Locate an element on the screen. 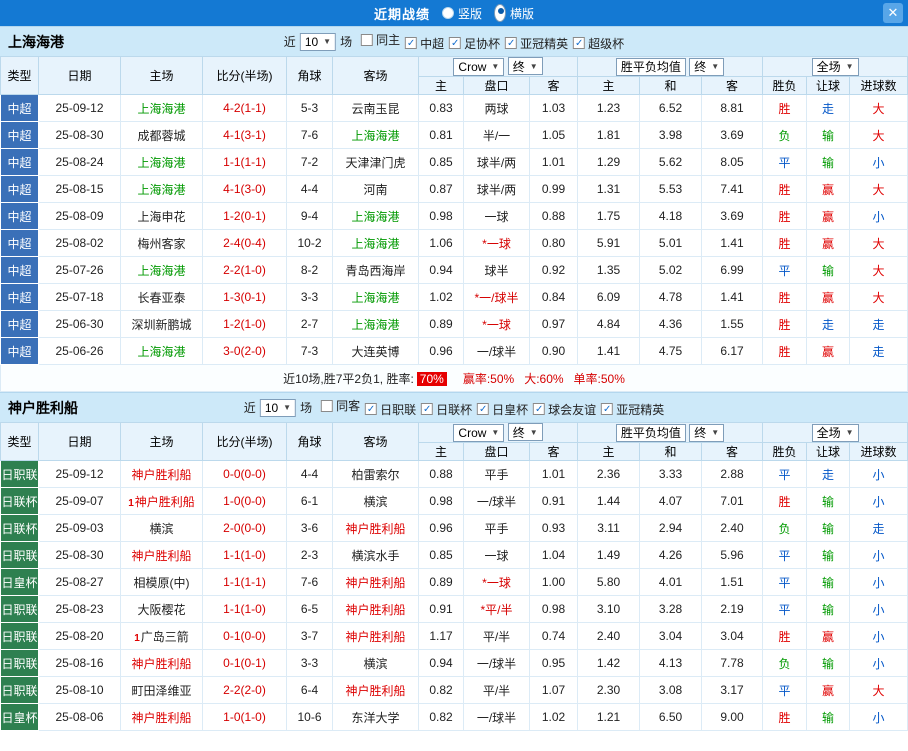  filter-checkbox-足协杯: ✓ 足协杯 is located at coordinates (474, 43).